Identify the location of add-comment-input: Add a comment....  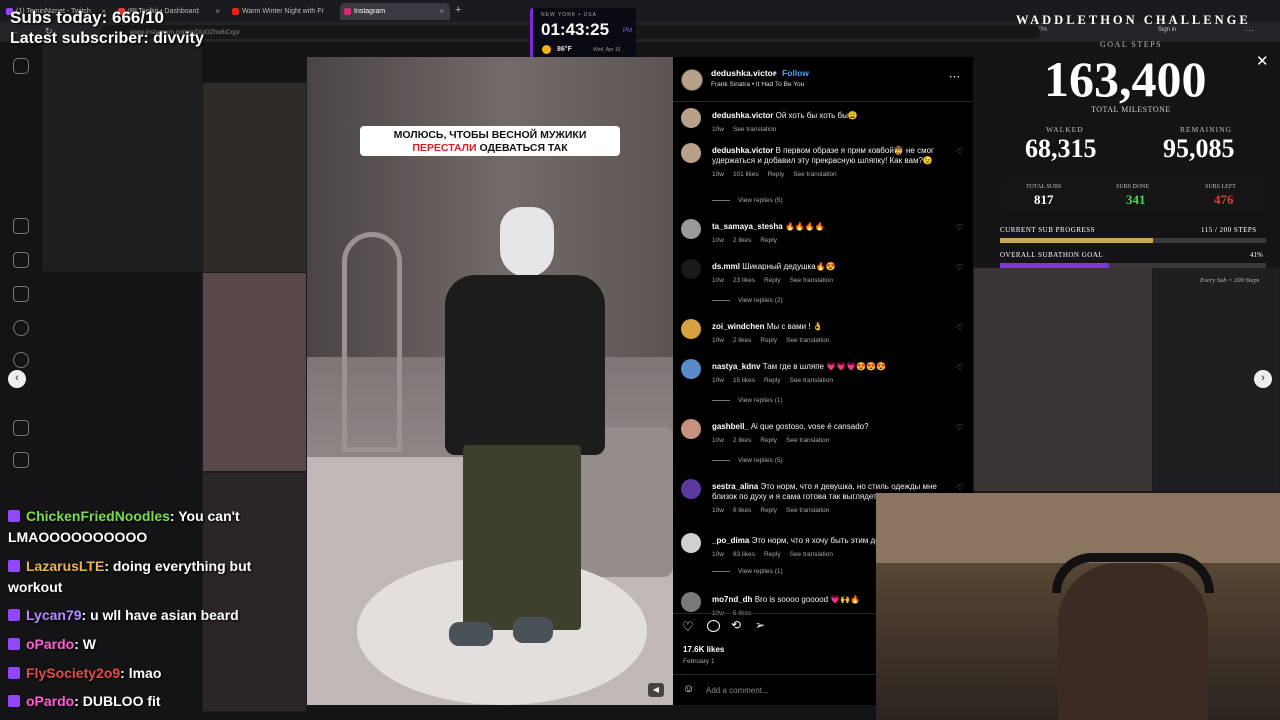
(737, 690).